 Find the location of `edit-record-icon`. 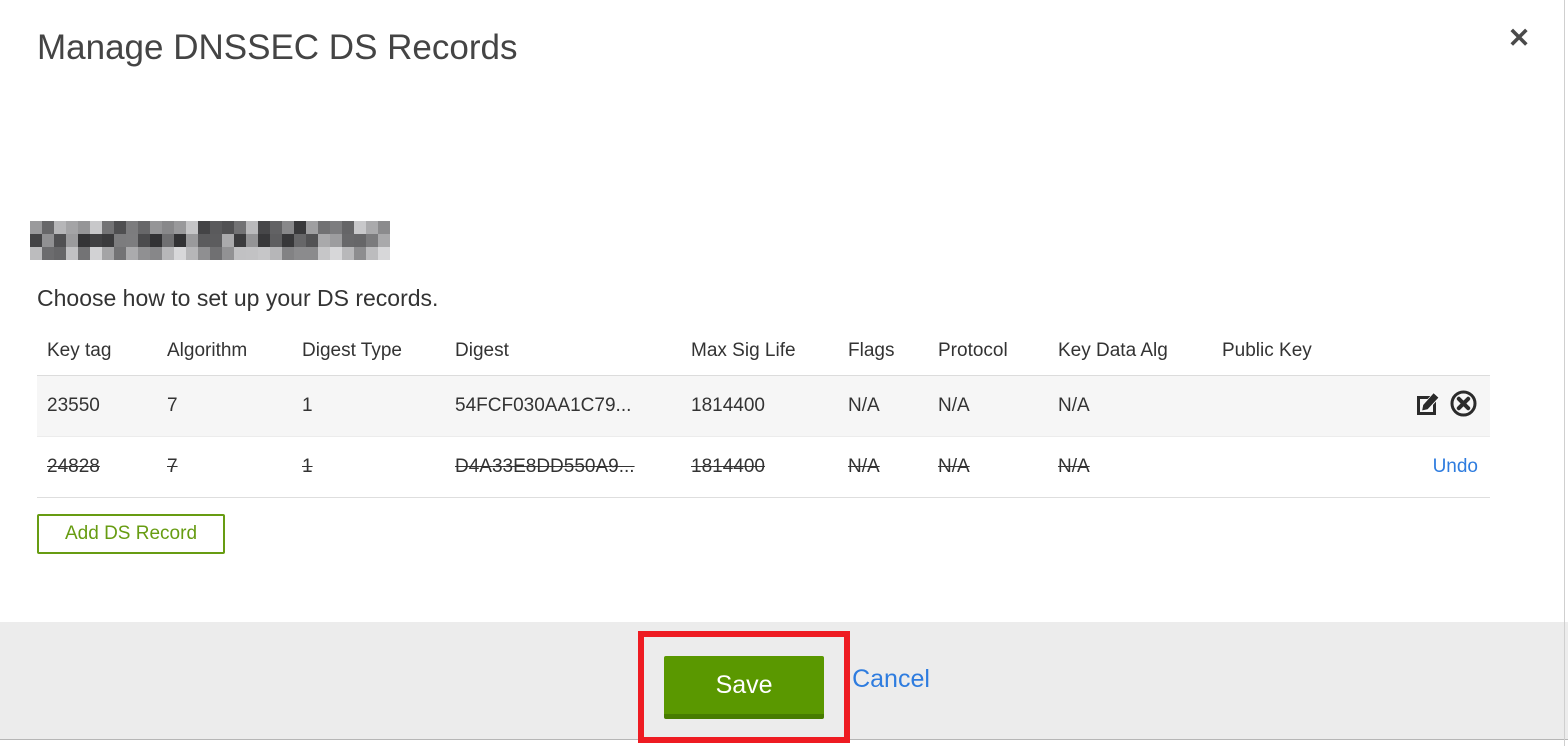

edit-record-icon is located at coordinates (1428, 406).